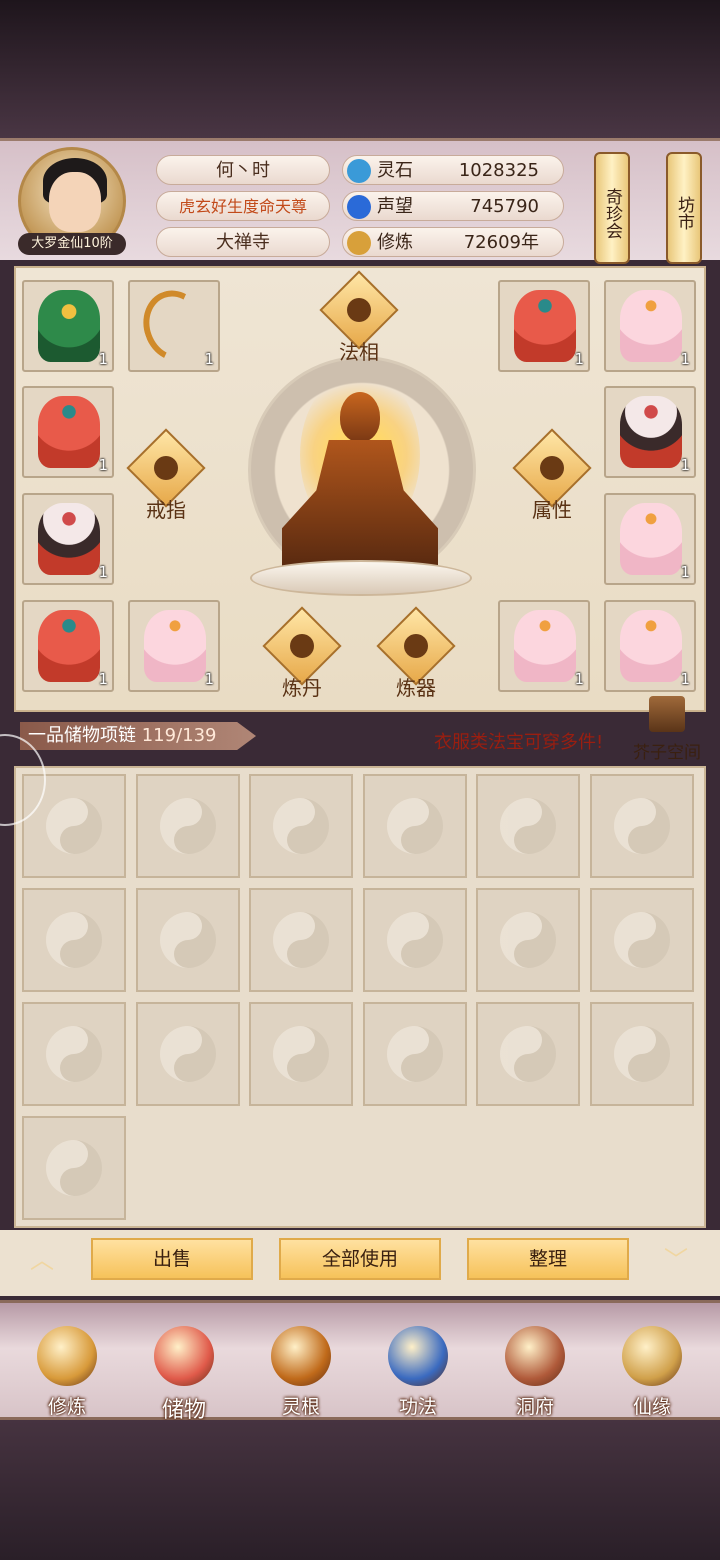 The width and height of the screenshot is (720, 1560). I want to click on sell-button: 出售, so click(172, 1259).